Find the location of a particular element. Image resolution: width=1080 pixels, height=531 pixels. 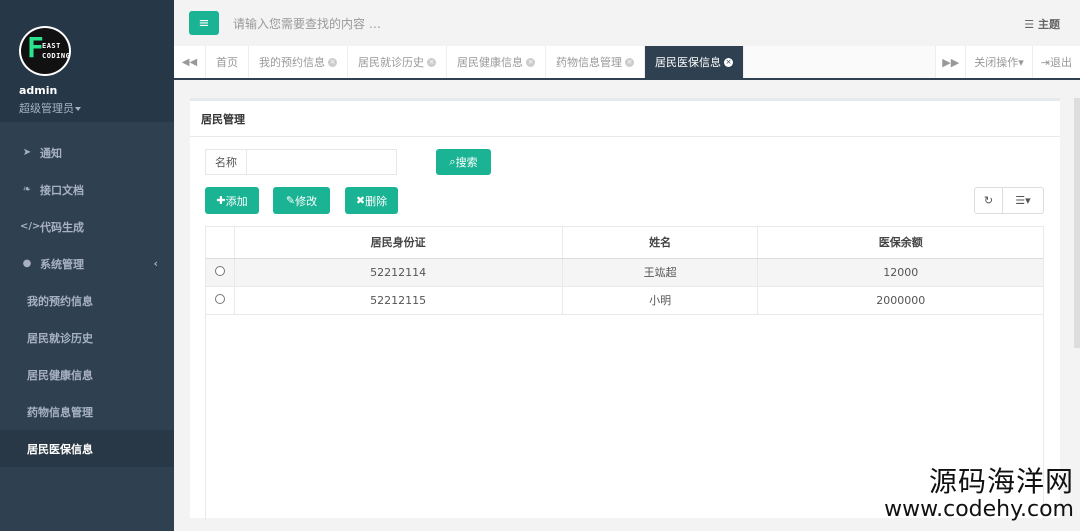

list-icon: ☰▾ is located at coordinates (1023, 200).